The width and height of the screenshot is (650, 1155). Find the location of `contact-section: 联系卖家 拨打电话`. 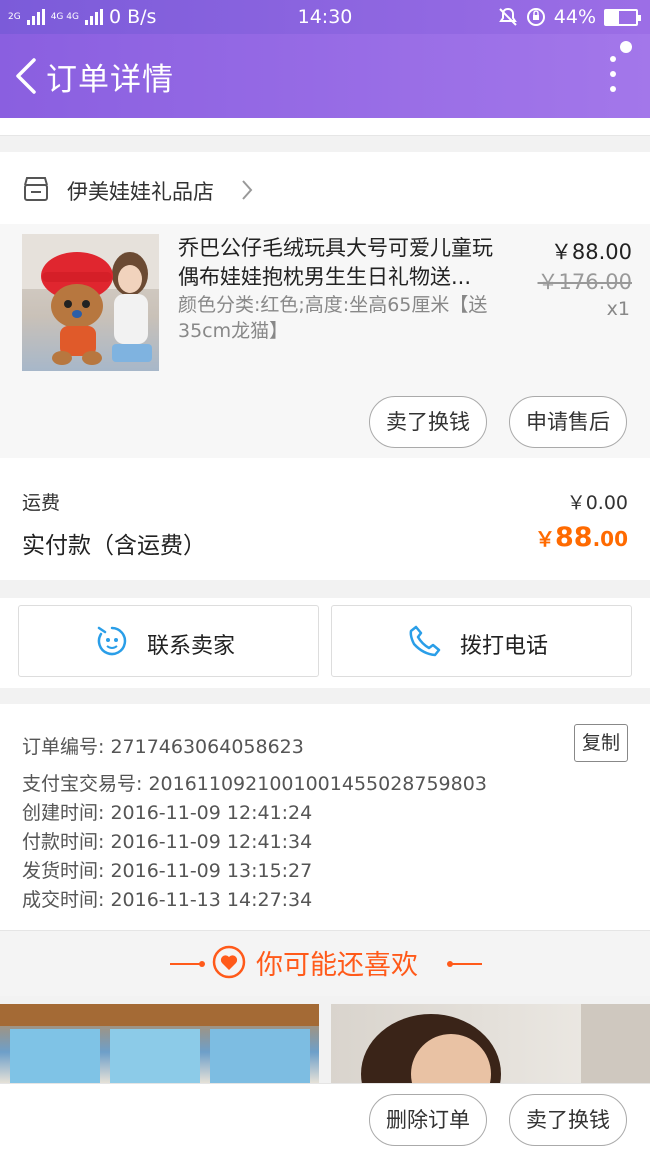

contact-section: 联系卖家 拨打电话 is located at coordinates (325, 643).